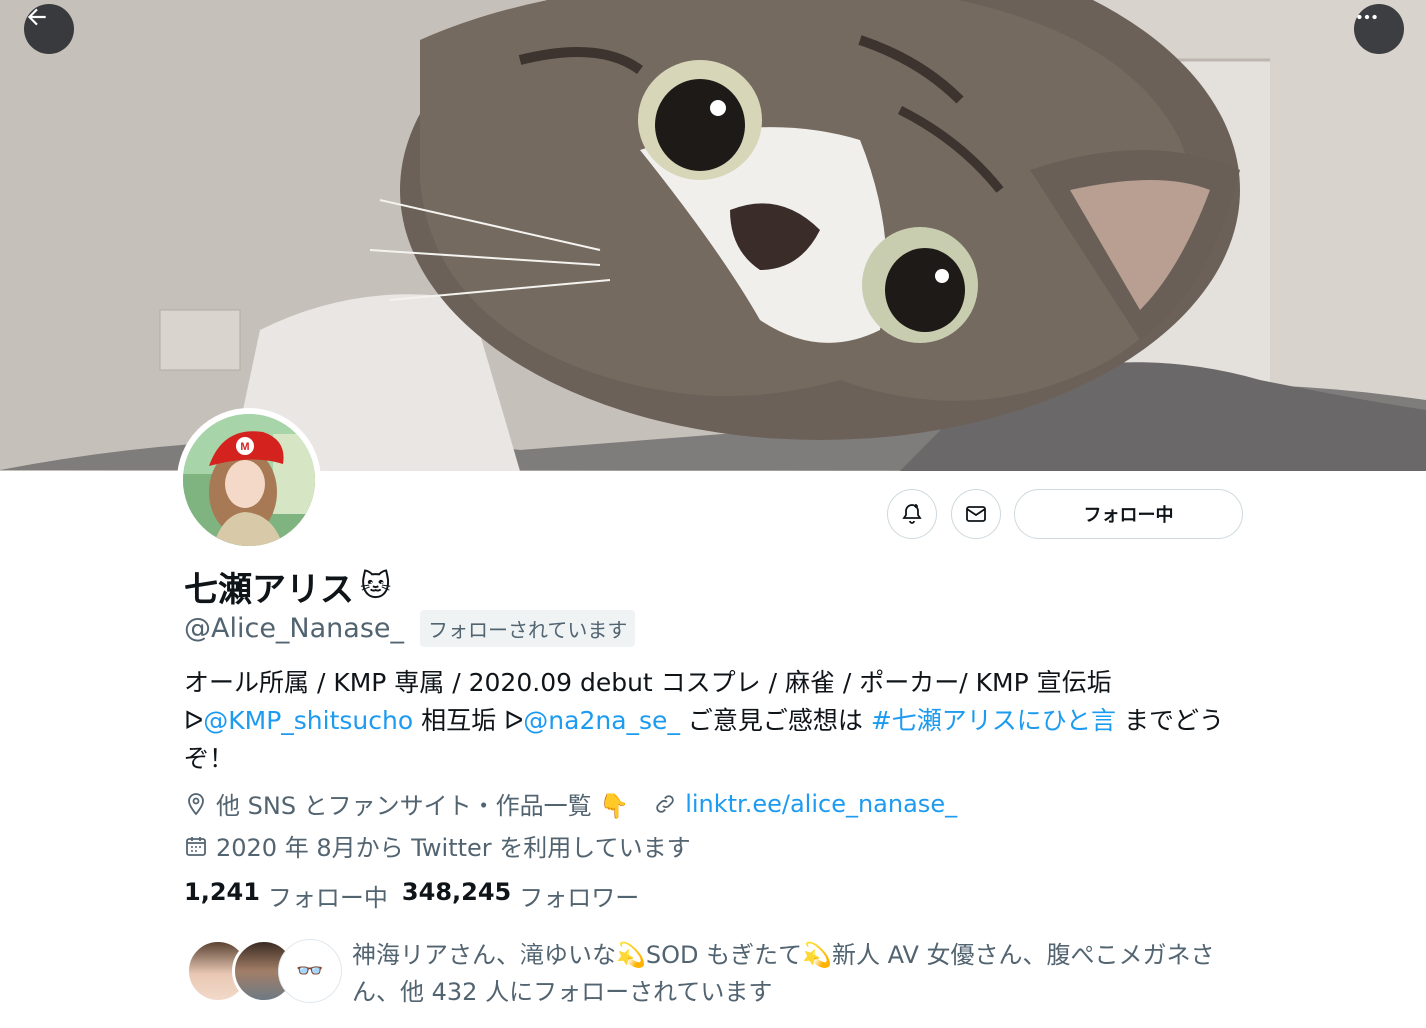  Describe the element at coordinates (579, 898) in the screenshot. I see `followers-label: フォロワー` at that location.